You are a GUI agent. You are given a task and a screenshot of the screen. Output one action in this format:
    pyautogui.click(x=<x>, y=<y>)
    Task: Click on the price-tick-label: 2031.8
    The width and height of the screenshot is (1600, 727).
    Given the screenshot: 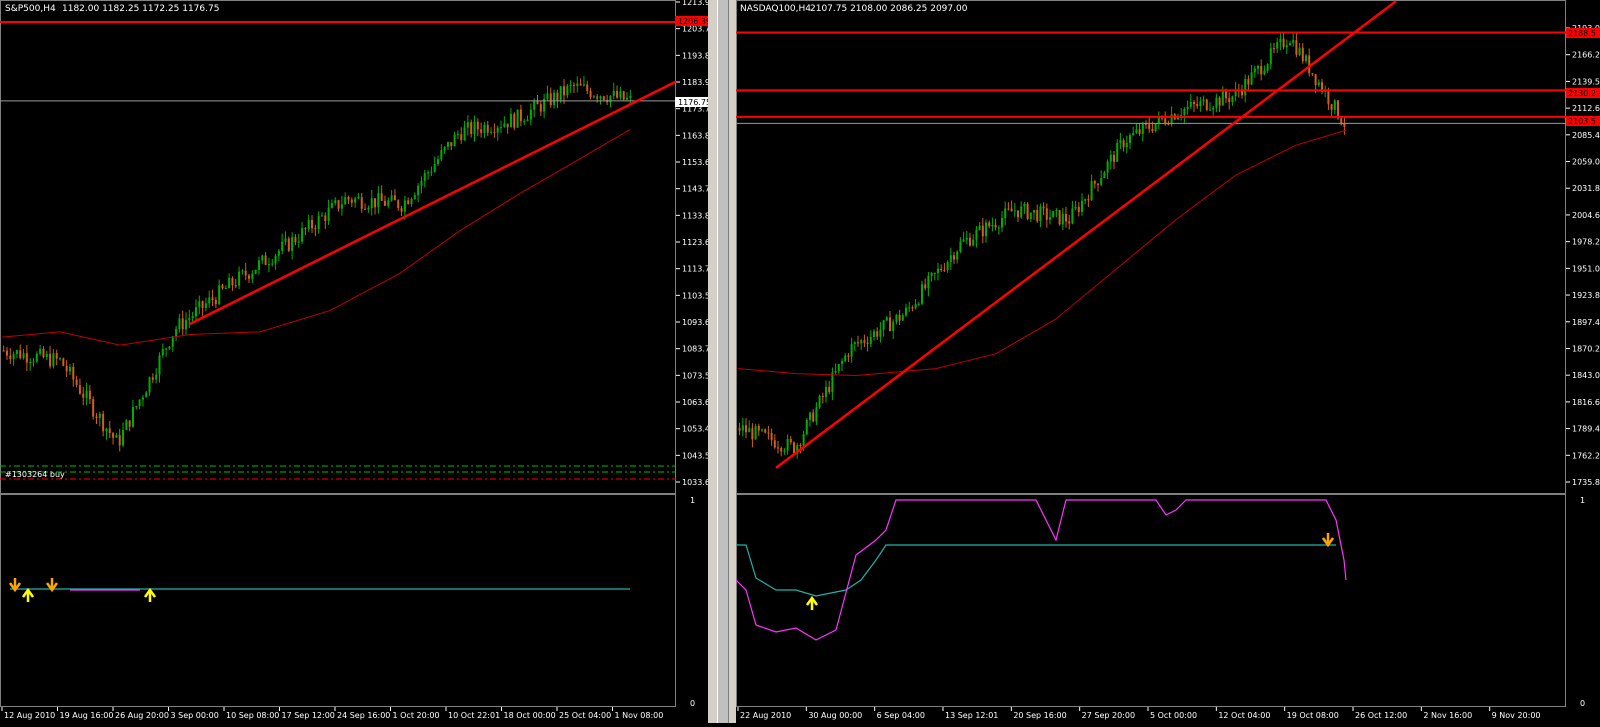 What is the action you would take?
    pyautogui.click(x=1586, y=188)
    